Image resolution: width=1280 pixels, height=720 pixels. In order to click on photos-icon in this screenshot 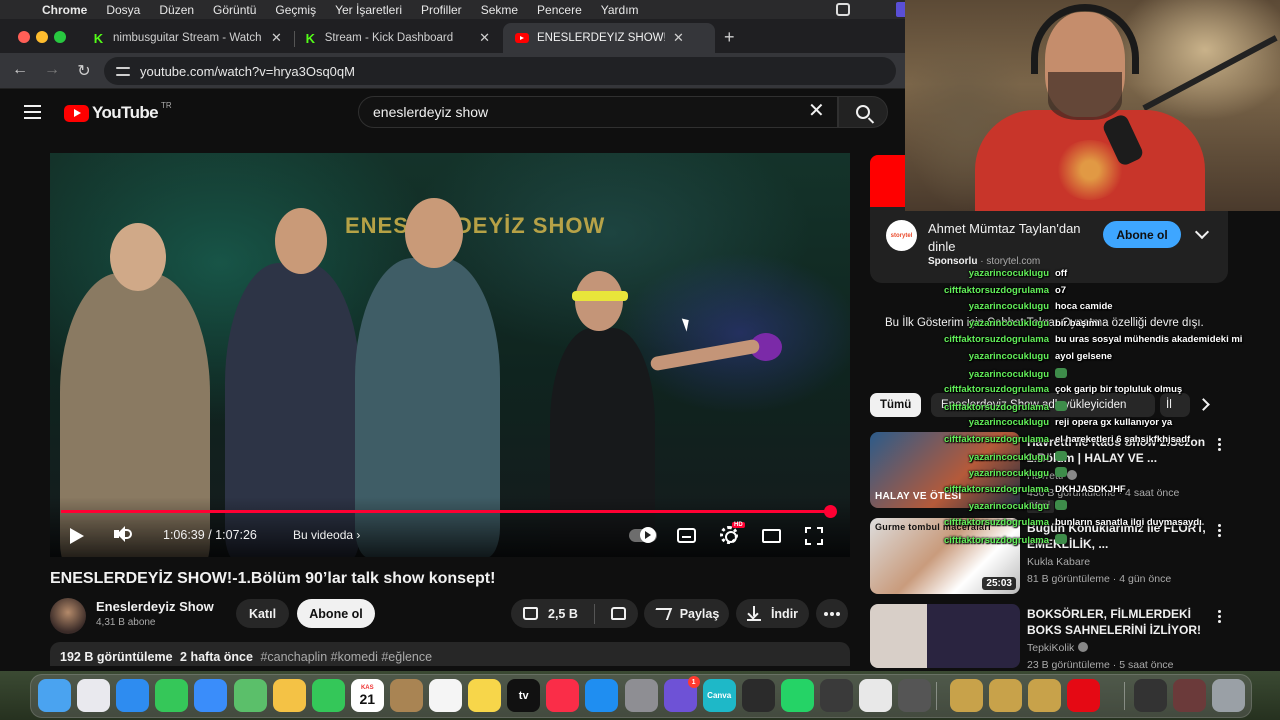, I will do `click(289, 695)`.